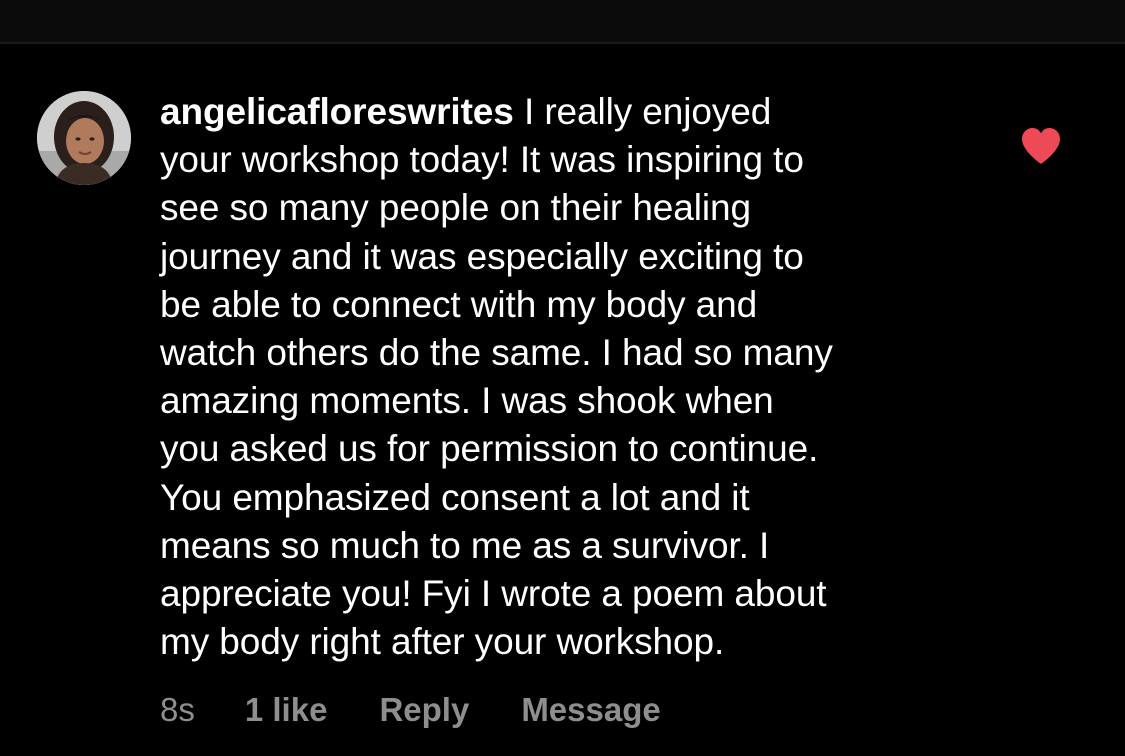 This screenshot has width=1125, height=756. What do you see at coordinates (286, 710) in the screenshot?
I see `likes-count-link: 1 like` at bounding box center [286, 710].